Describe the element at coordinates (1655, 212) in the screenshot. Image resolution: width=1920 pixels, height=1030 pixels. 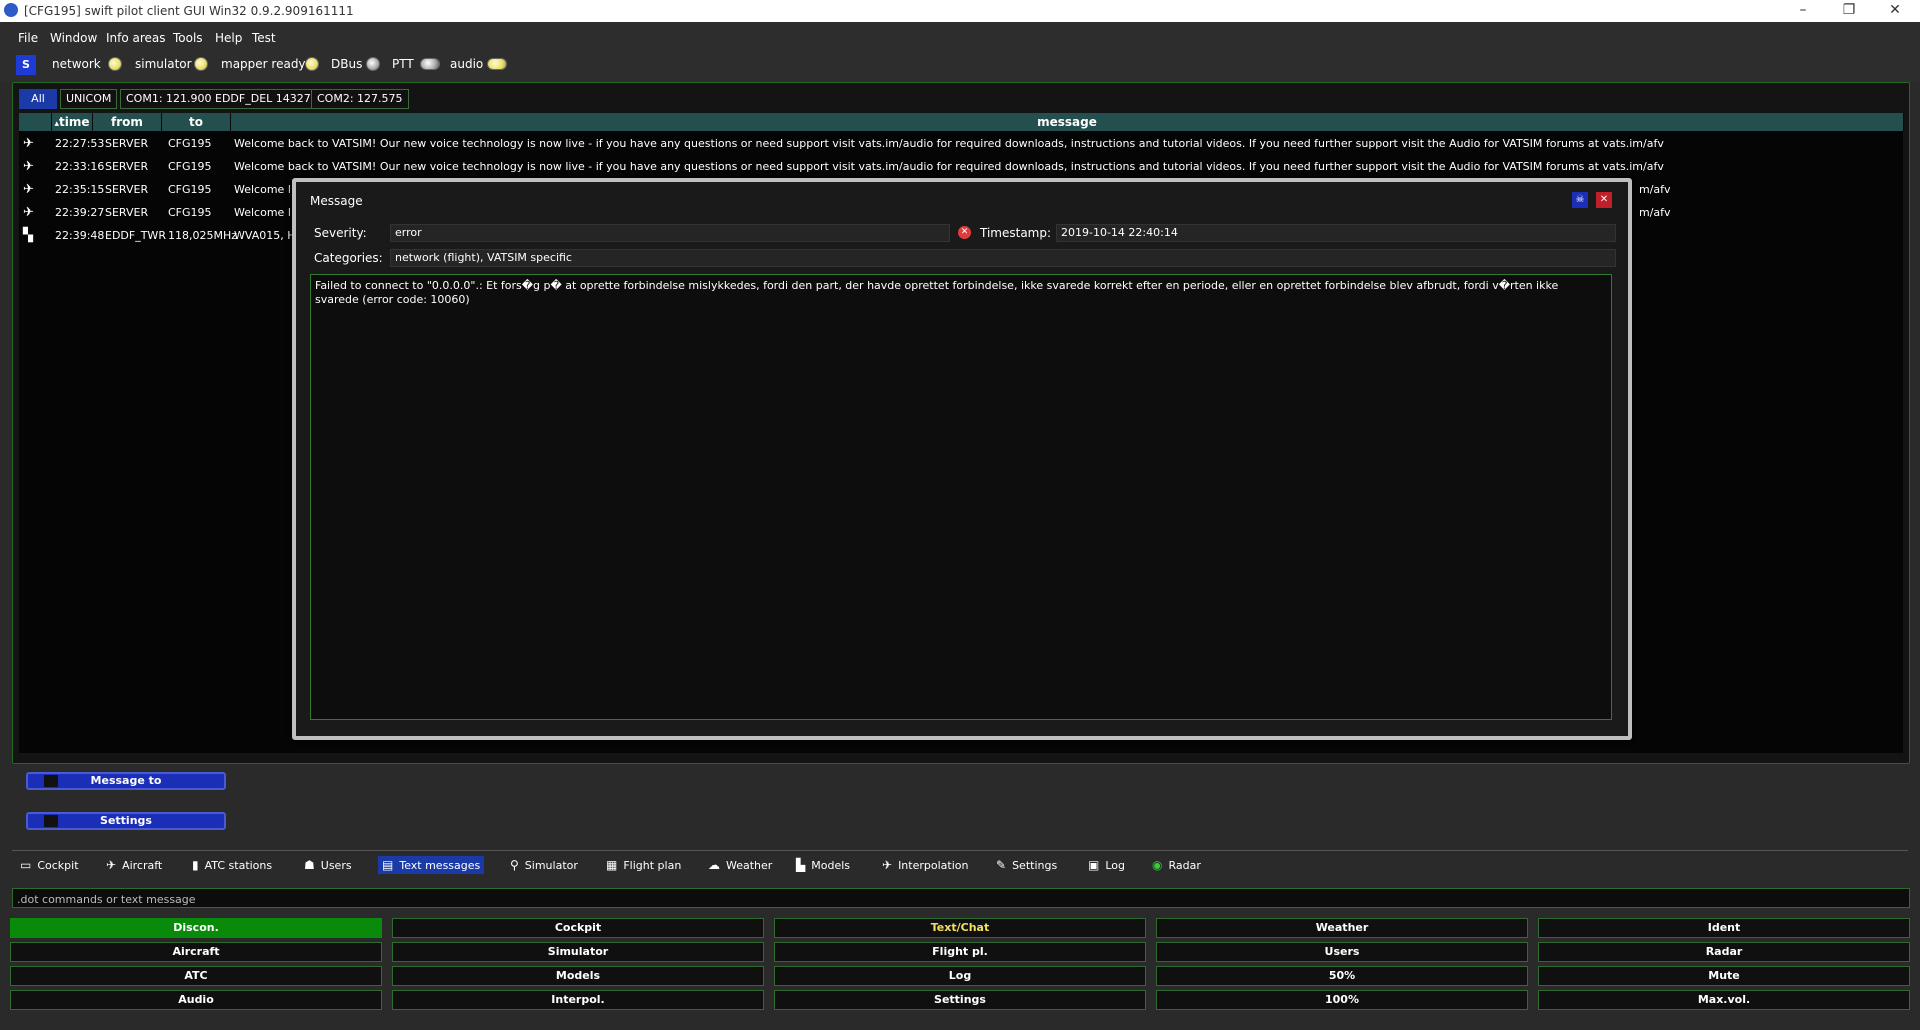
I see `row-message-tail: m/afv` at that location.